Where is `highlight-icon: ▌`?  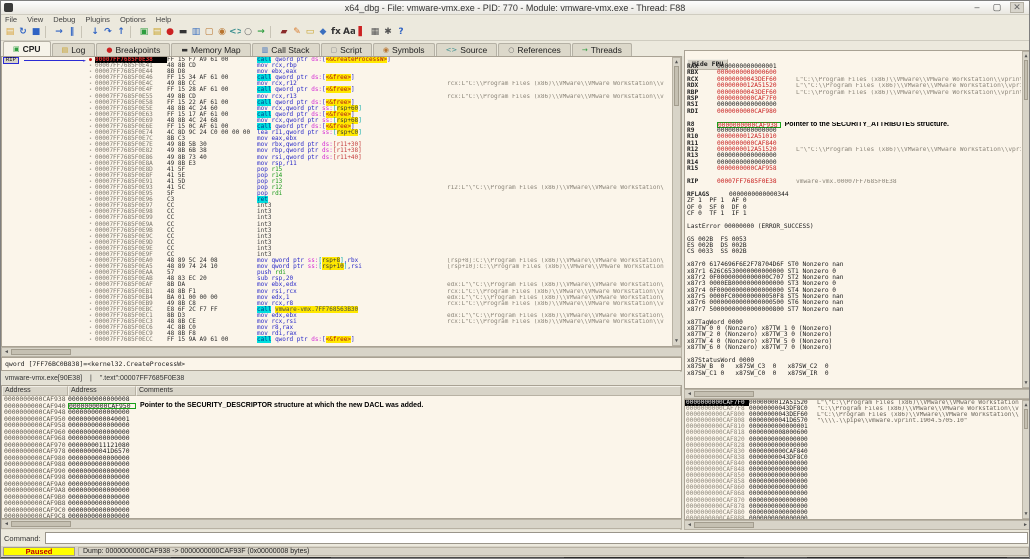 highlight-icon: ▌ is located at coordinates (362, 32).